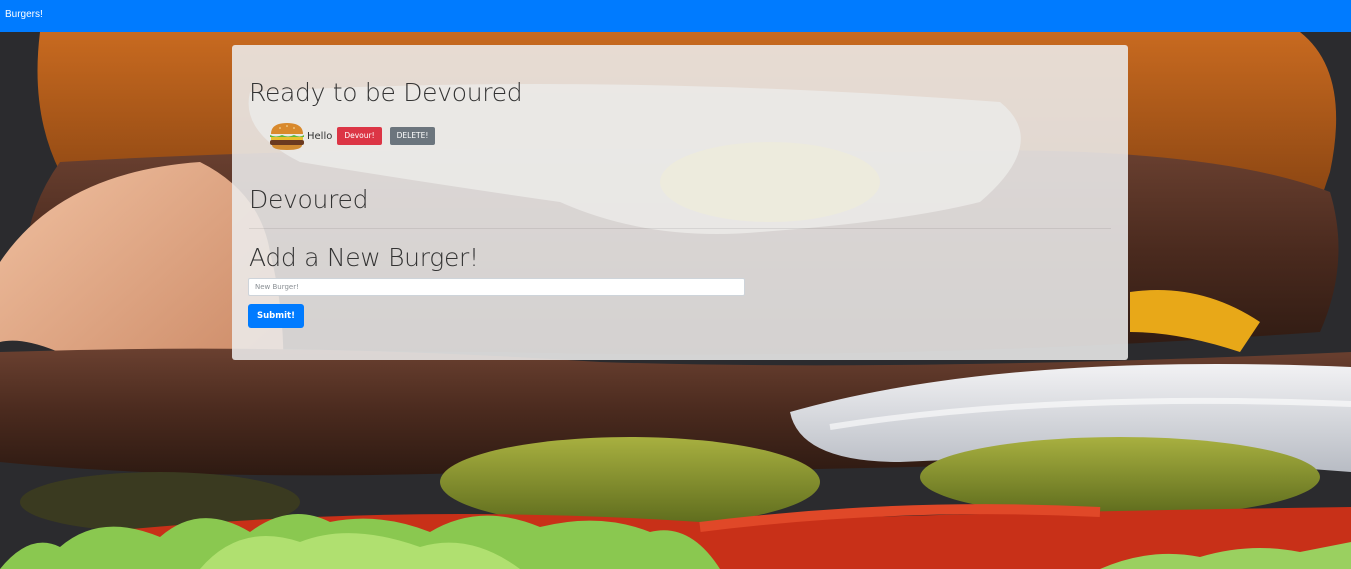 The height and width of the screenshot is (569, 1351). What do you see at coordinates (276, 316) in the screenshot?
I see `submit-button: Submit!` at bounding box center [276, 316].